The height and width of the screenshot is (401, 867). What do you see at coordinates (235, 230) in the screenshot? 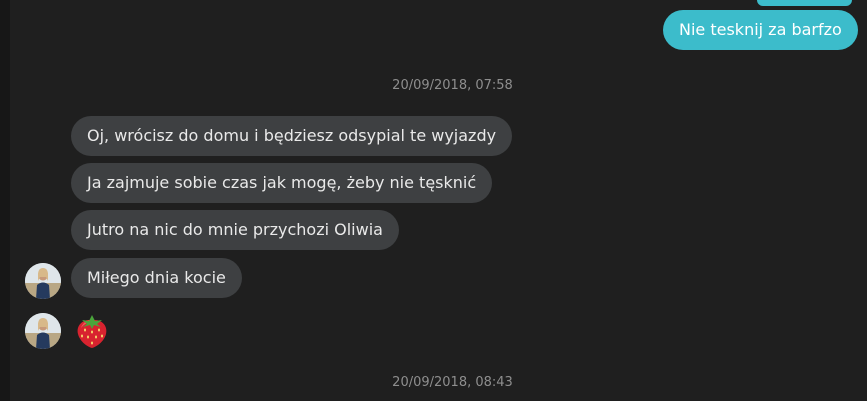
I see `incoming-message: Jutro na nic do mnie przychozi Oliwia` at bounding box center [235, 230].